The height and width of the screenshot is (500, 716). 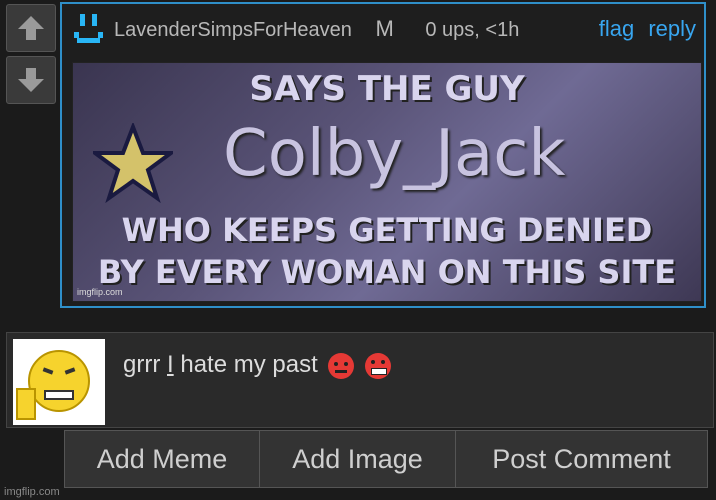 What do you see at coordinates (133, 163) in the screenshot?
I see `star-icon` at bounding box center [133, 163].